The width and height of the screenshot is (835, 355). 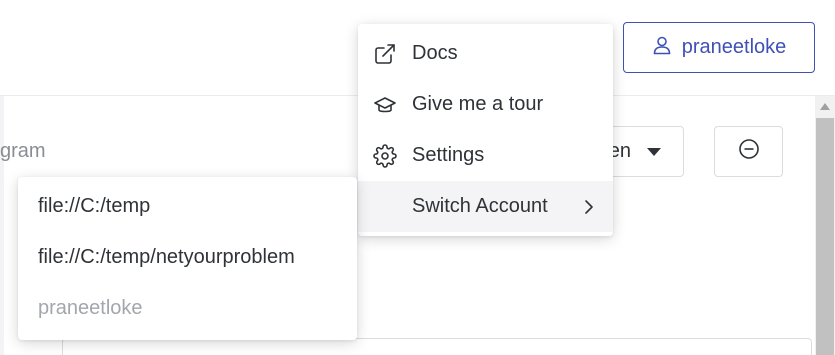 What do you see at coordinates (23, 151) in the screenshot?
I see `program-label: gram` at bounding box center [23, 151].